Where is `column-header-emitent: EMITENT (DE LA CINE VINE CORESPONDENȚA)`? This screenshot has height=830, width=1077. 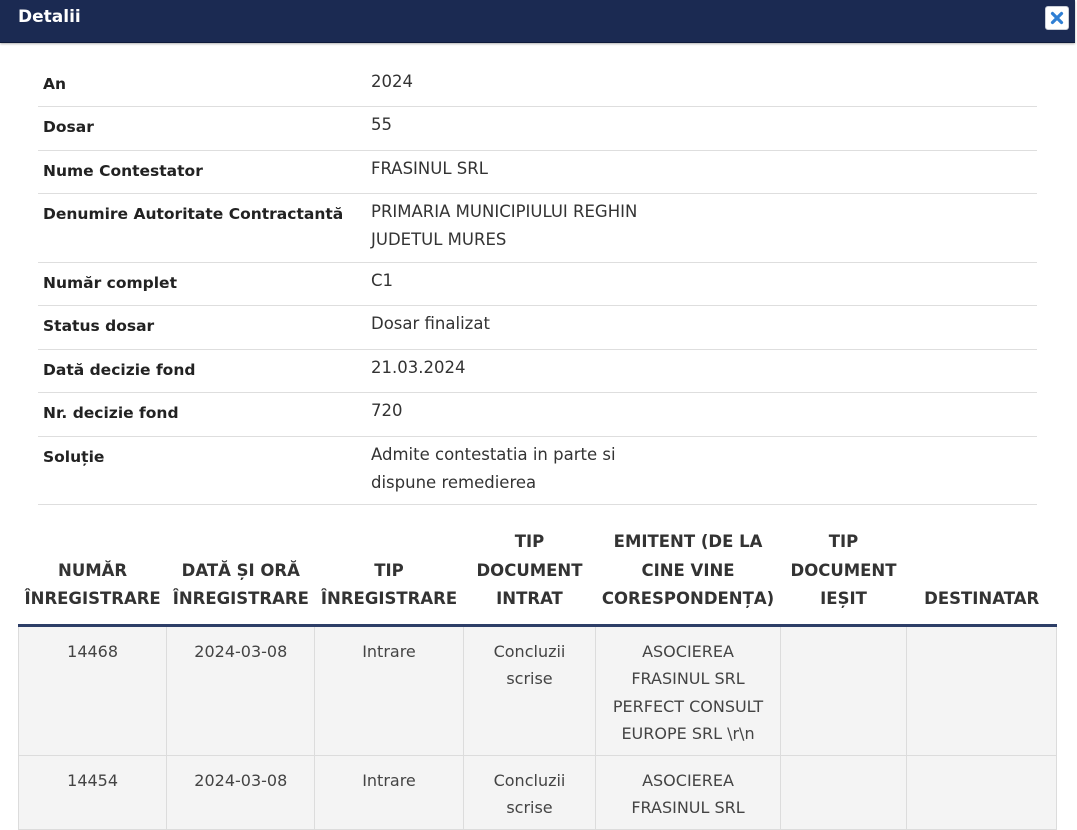
column-header-emitent: EMITENT (DE LA CINE VINE CORESPONDENȚA) is located at coordinates (688, 577).